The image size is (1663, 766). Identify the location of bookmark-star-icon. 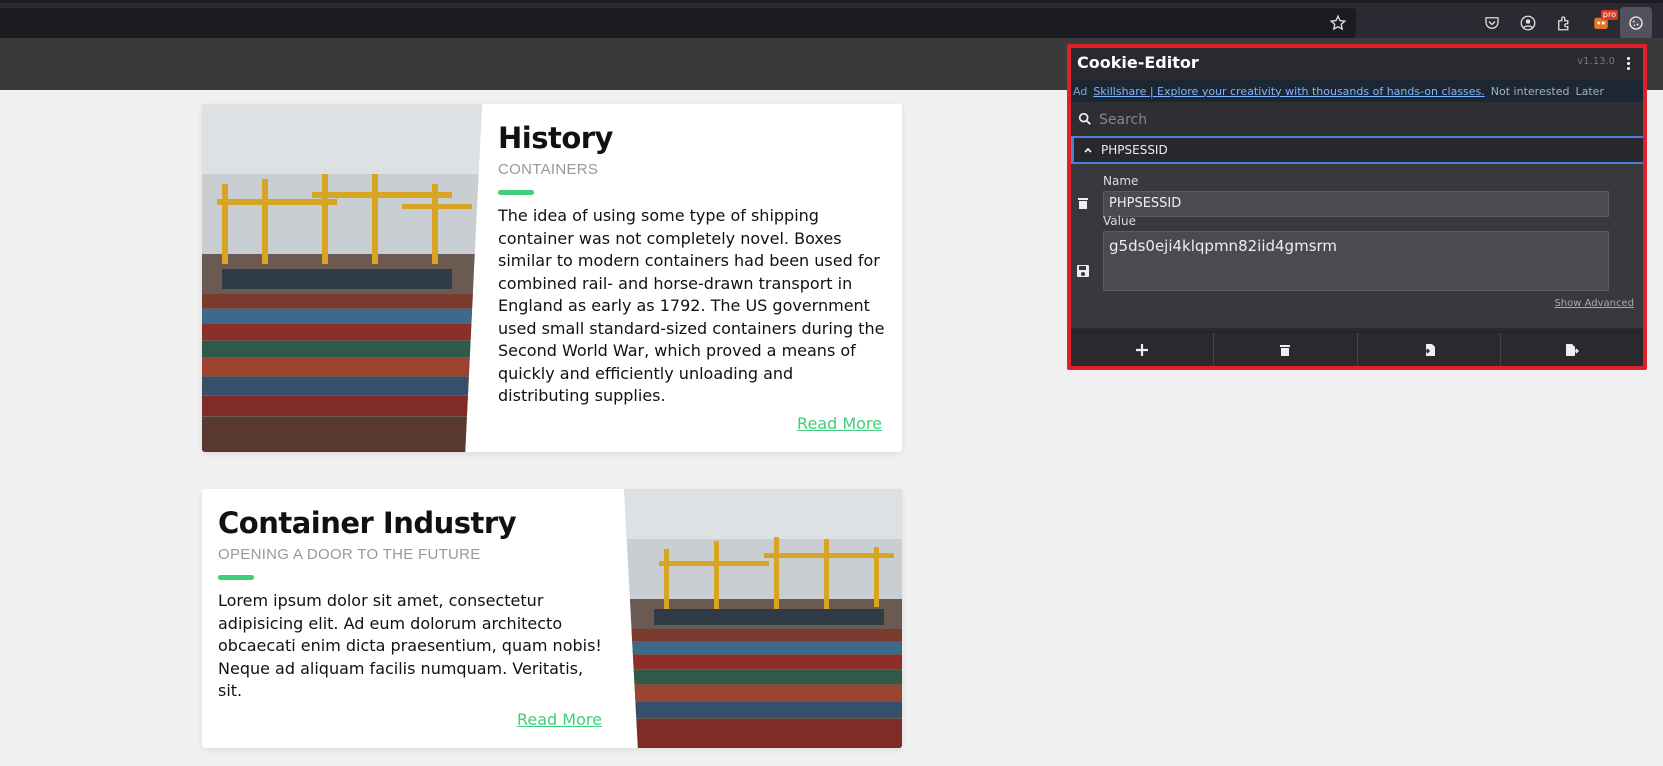
(1338, 23).